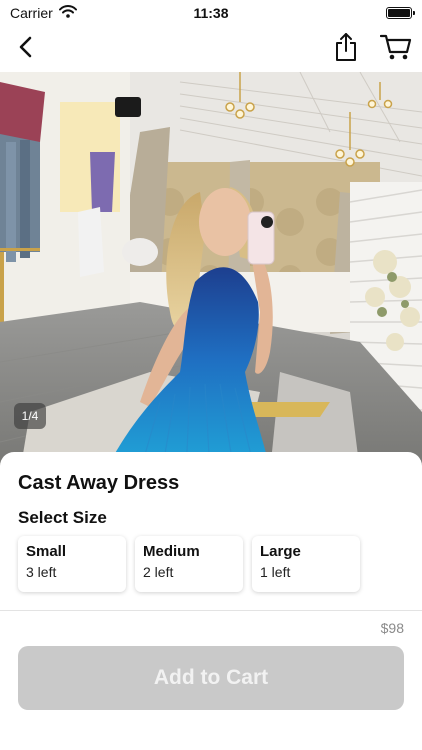  Describe the element at coordinates (211, 610) in the screenshot. I see `divider` at that location.